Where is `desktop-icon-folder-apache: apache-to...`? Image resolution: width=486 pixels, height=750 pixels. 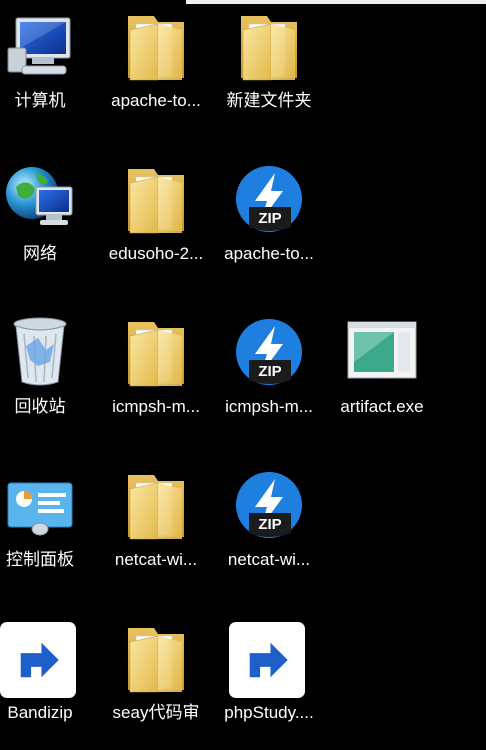 desktop-icon-folder-apache: apache-to... is located at coordinates (156, 73).